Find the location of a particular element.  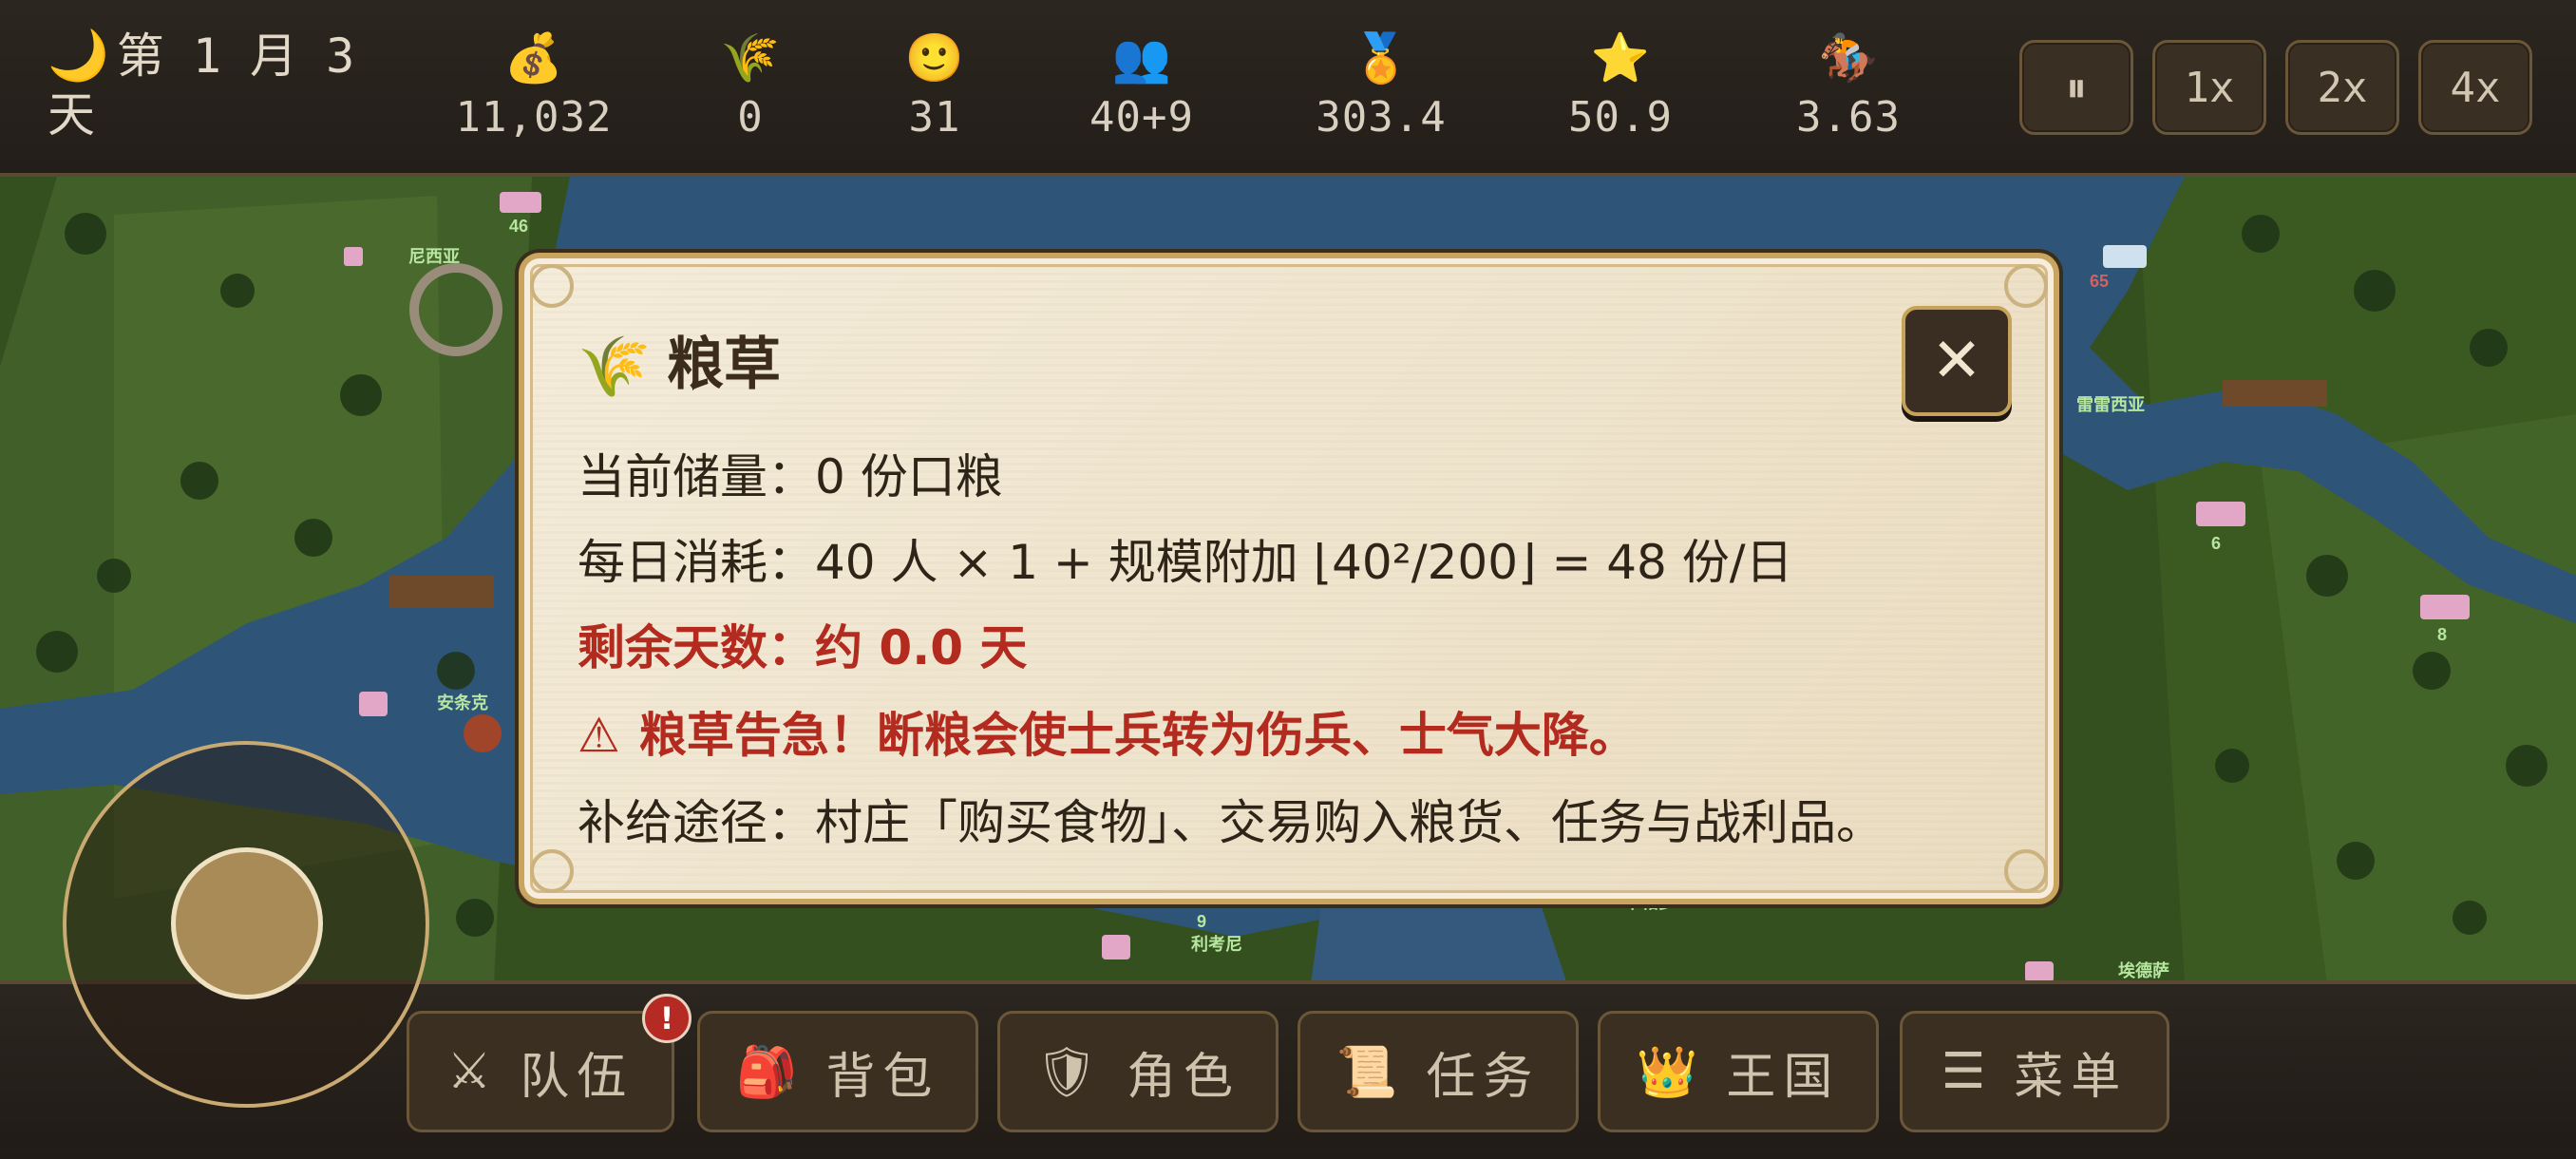

star-icon: ⭐ is located at coordinates (1620, 58).